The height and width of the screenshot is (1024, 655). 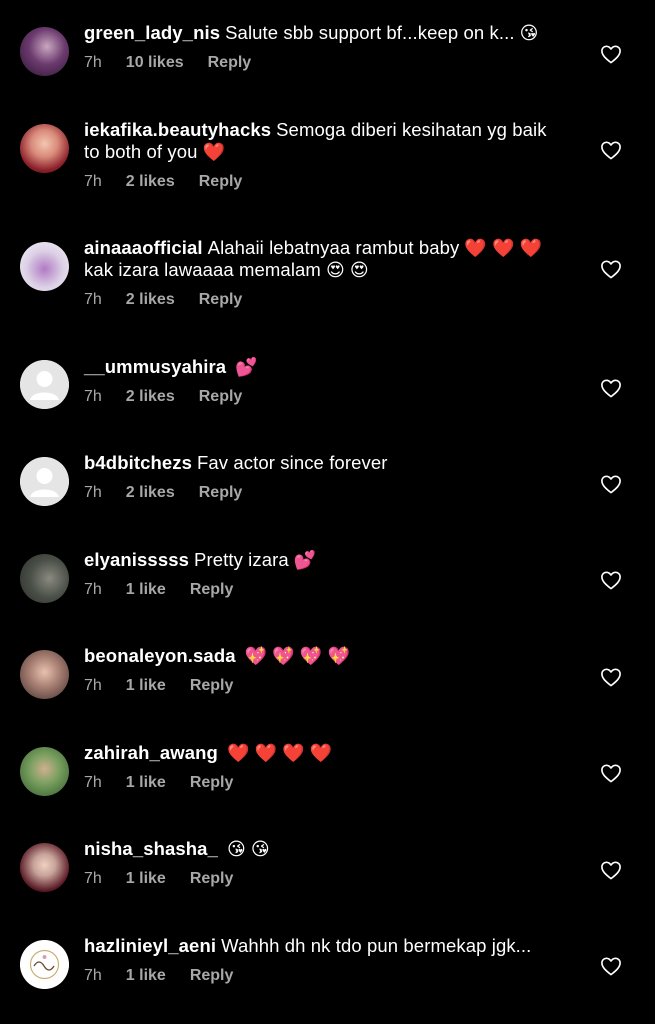 I want to click on comment-username: green_lady_nis, so click(x=152, y=32).